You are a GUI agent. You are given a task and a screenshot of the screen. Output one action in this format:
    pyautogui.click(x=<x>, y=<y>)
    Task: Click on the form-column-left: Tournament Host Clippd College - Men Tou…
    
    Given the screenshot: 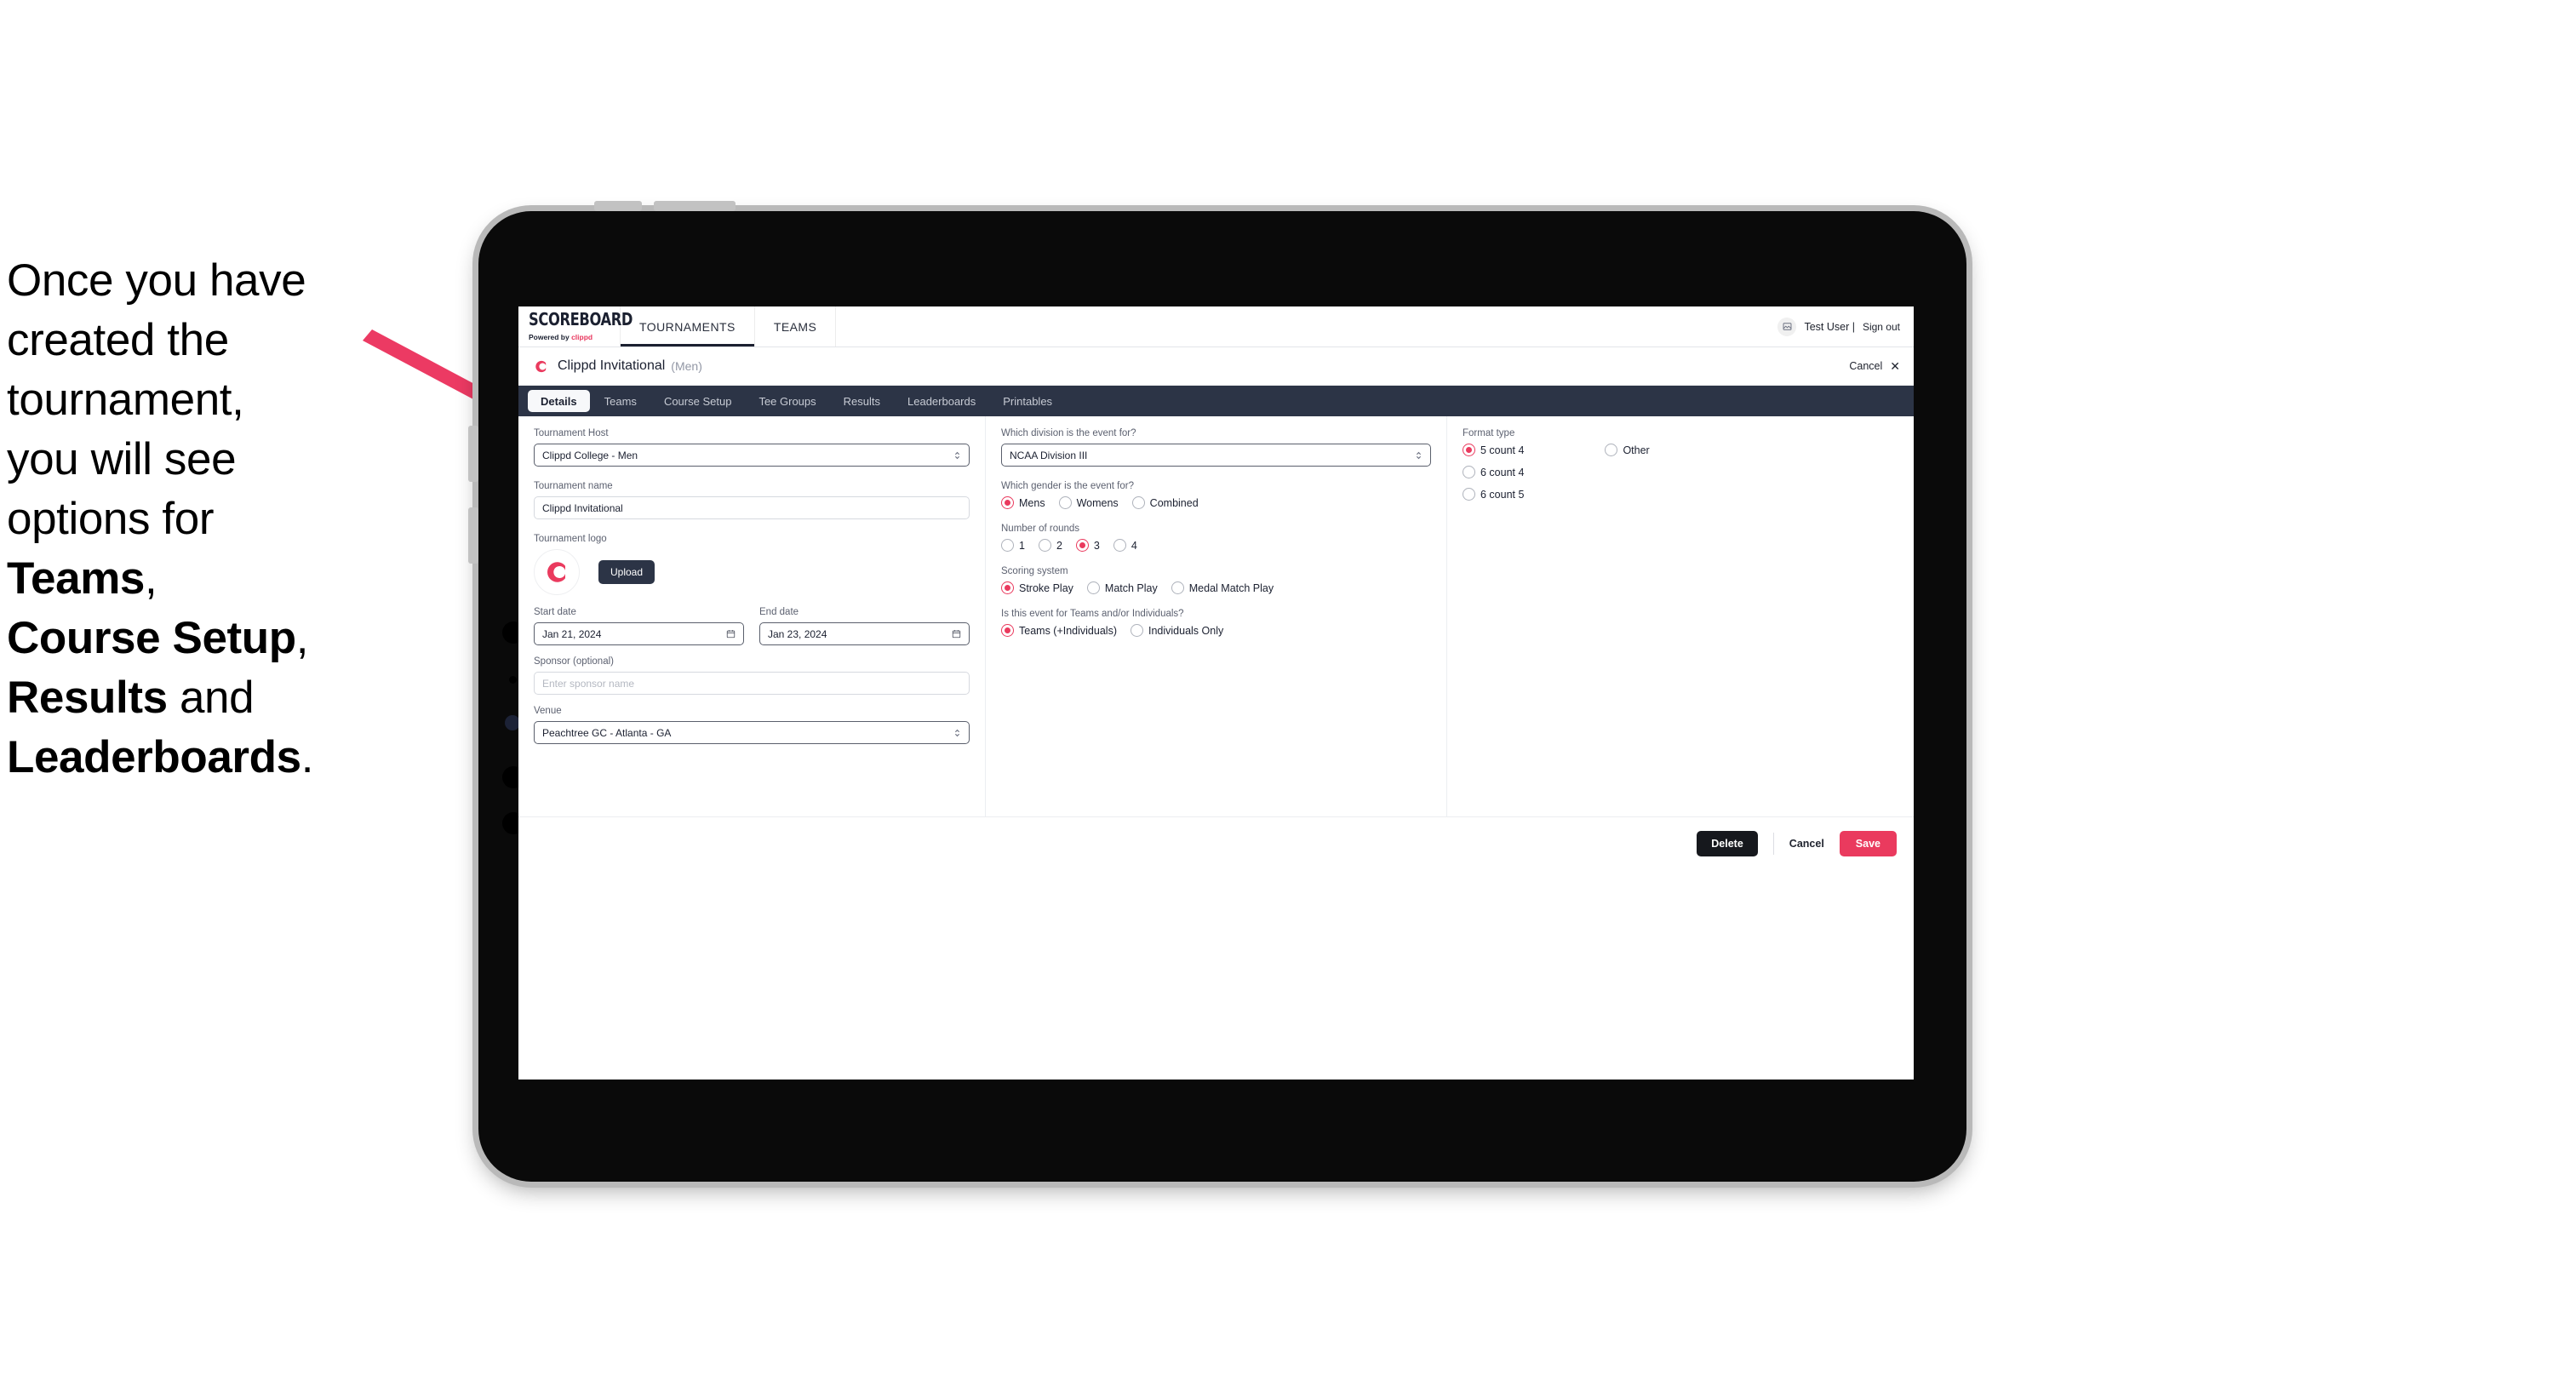 What is the action you would take?
    pyautogui.click(x=752, y=616)
    